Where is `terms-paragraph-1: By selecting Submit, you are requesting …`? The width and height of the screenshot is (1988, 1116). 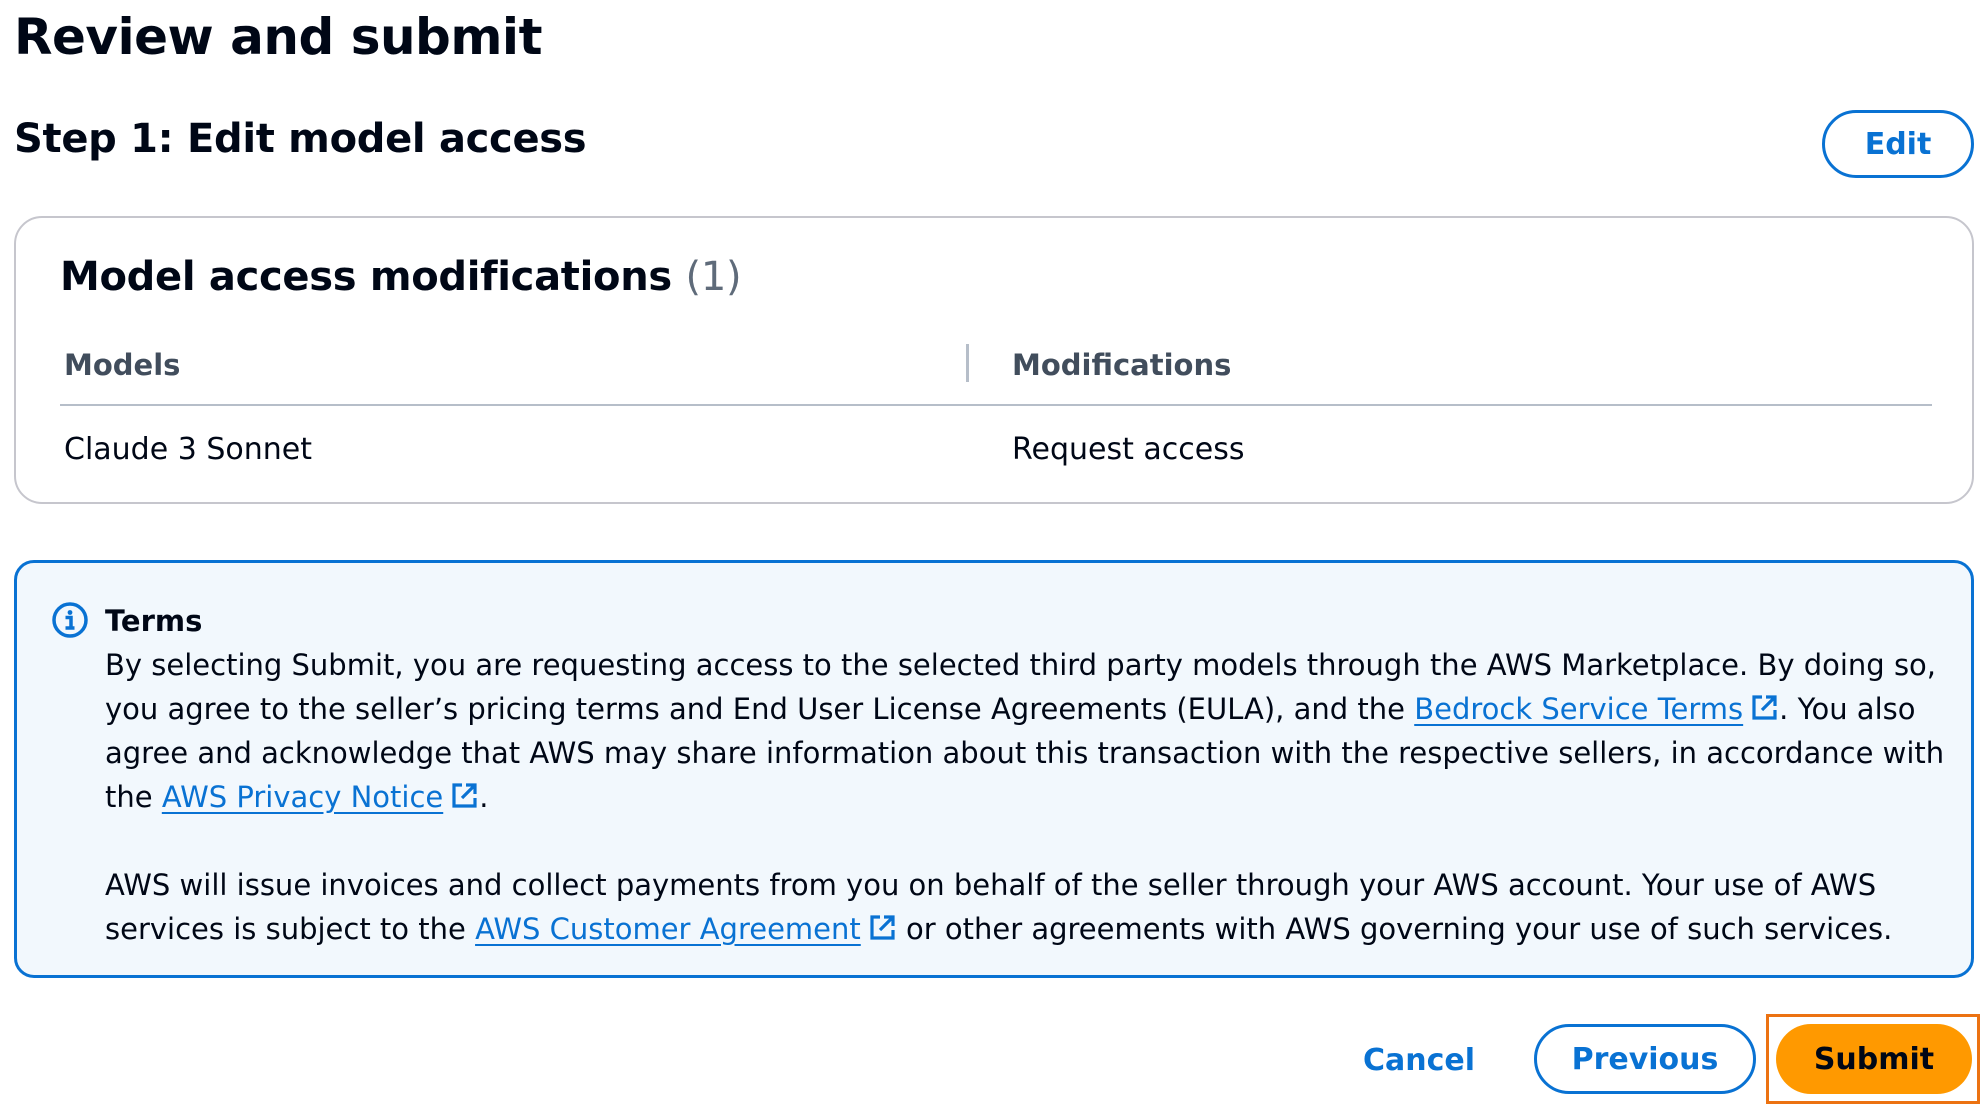 terms-paragraph-1: By selecting Submit, you are requesting … is located at coordinates (1025, 731).